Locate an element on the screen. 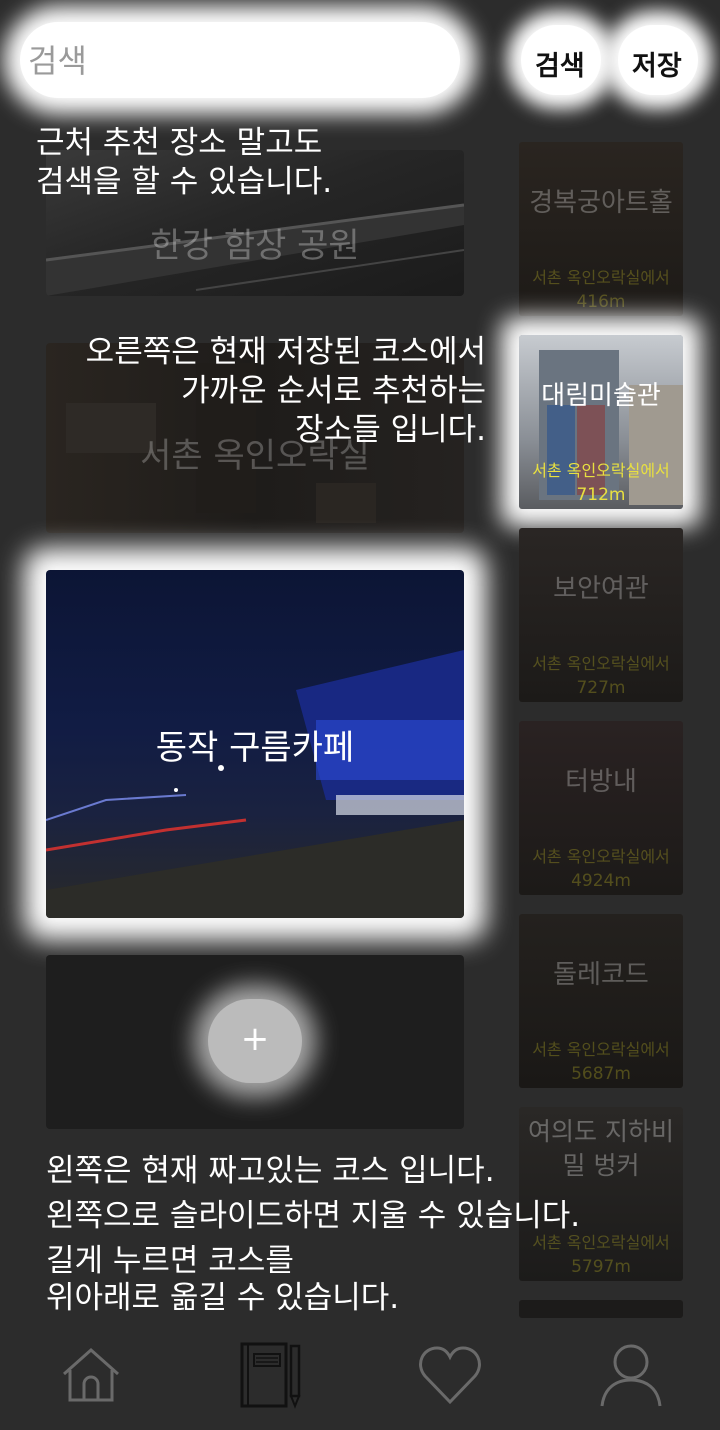 This screenshot has width=720, height=1430. recommendation-distance: 4924m is located at coordinates (601, 881).